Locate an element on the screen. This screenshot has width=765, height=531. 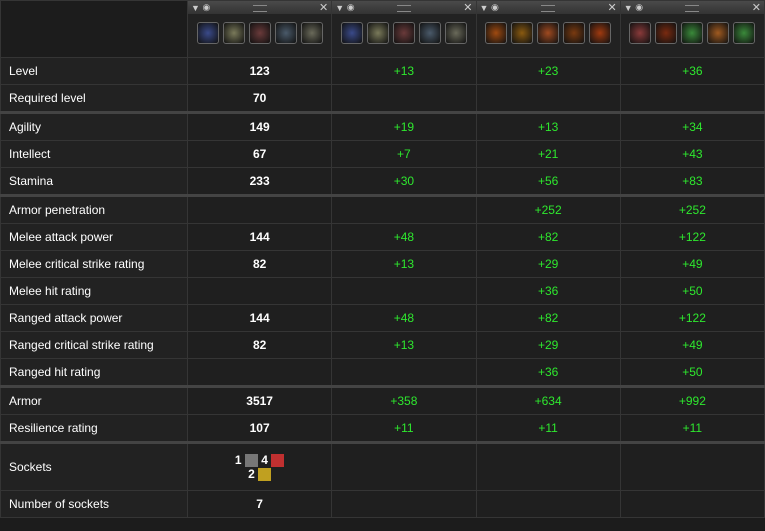
stat-value: +48 is located at coordinates (404, 318).